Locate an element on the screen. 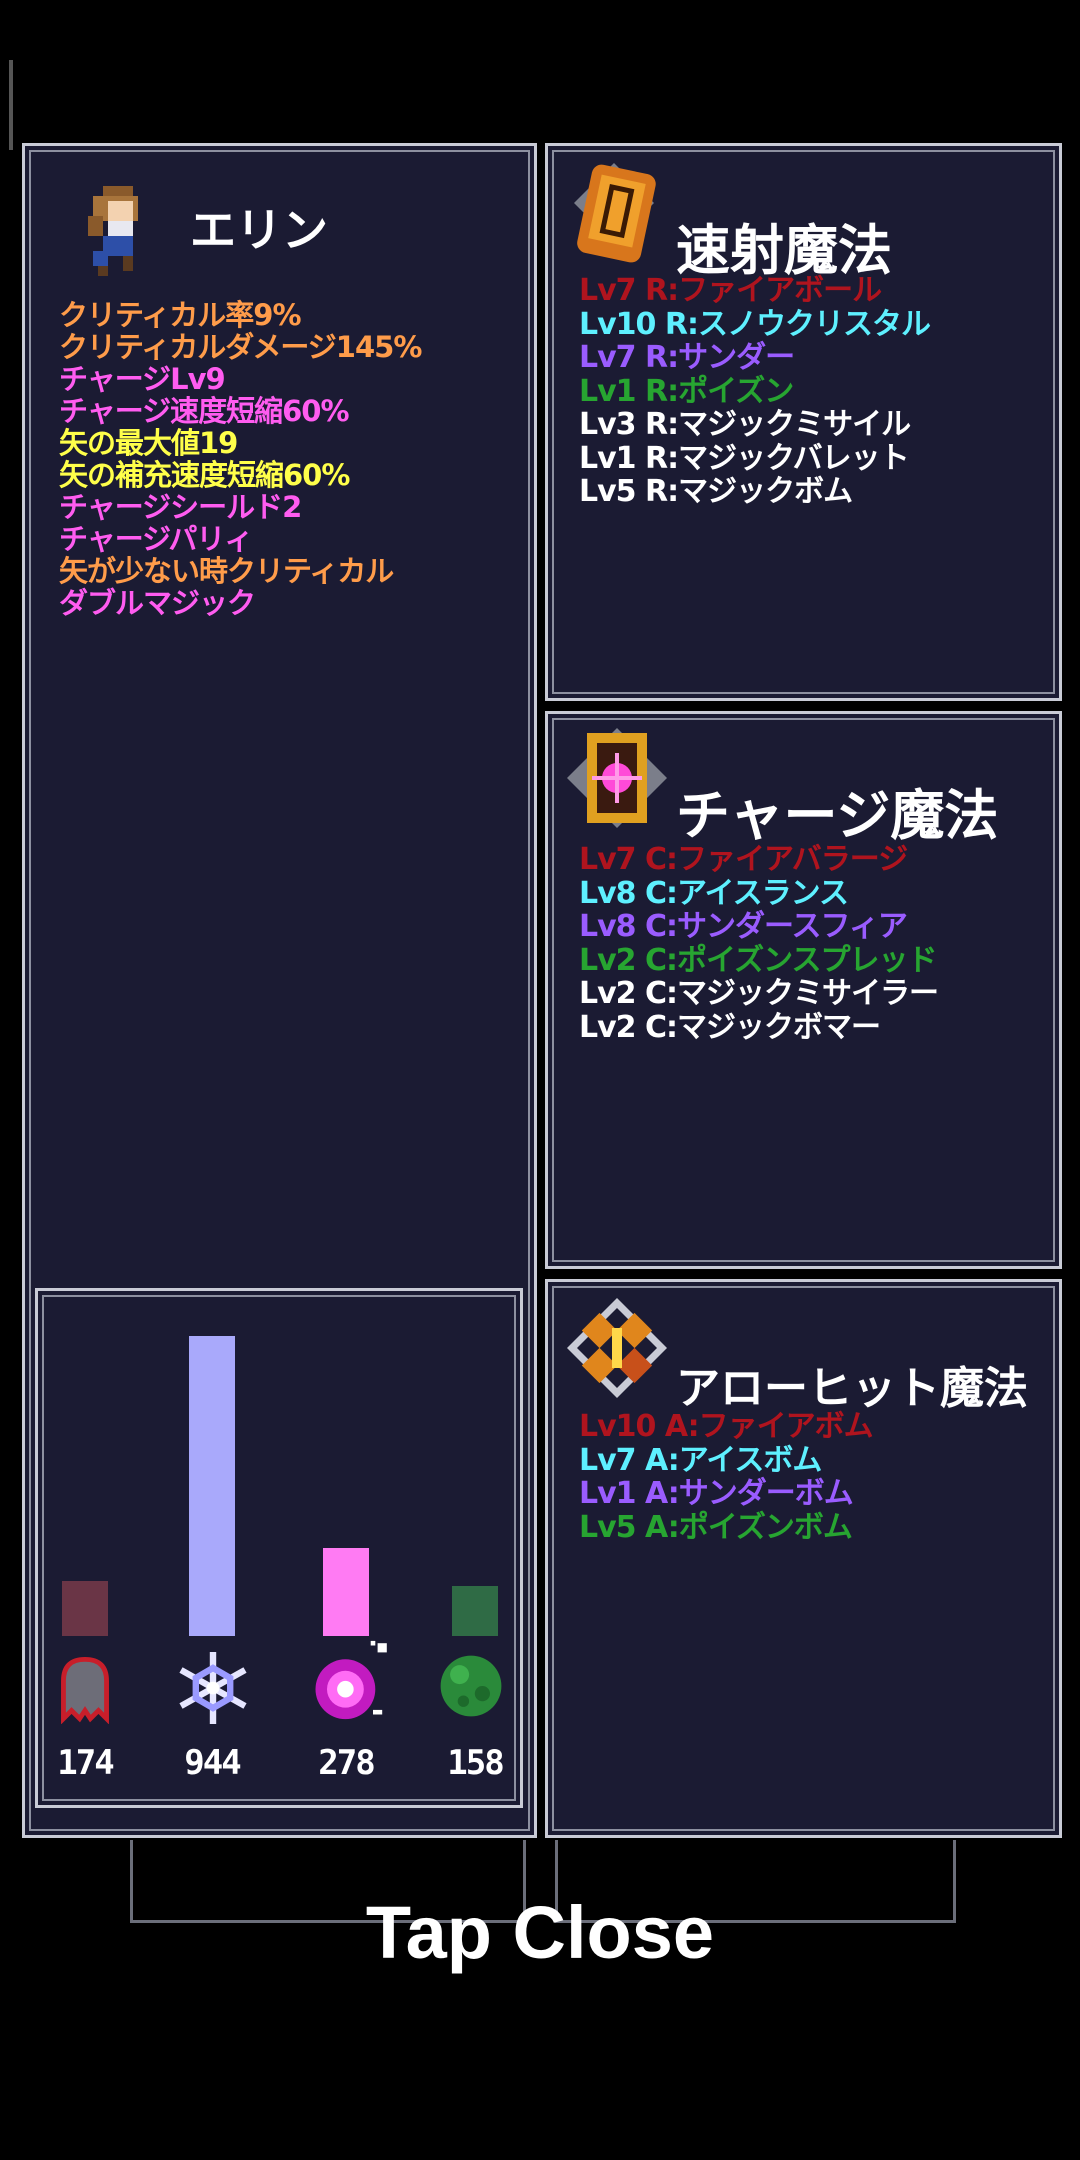 The width and height of the screenshot is (1080, 2160). chart-icons is located at coordinates (282, 1688).